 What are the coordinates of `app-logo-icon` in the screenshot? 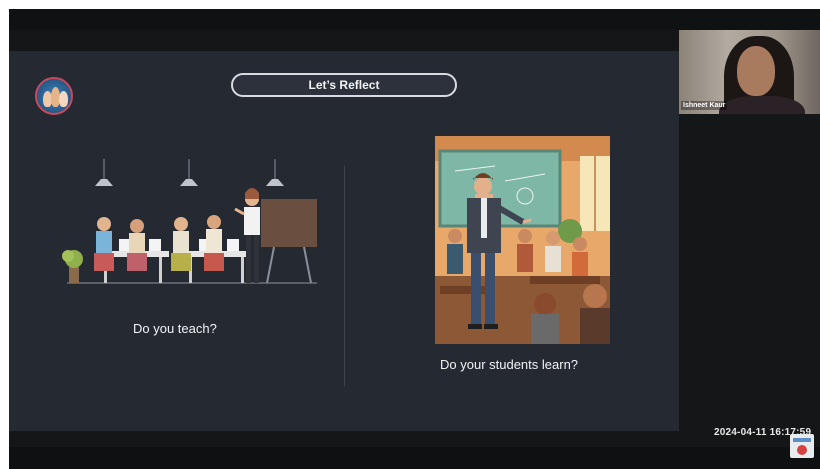 It's located at (802, 446).